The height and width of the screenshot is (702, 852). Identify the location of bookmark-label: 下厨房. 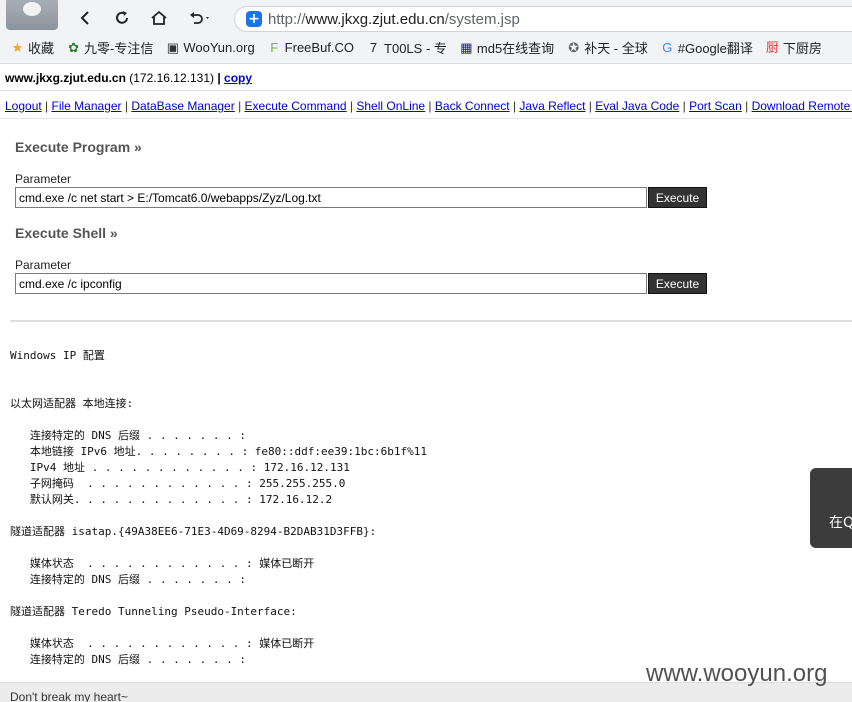
(802, 48).